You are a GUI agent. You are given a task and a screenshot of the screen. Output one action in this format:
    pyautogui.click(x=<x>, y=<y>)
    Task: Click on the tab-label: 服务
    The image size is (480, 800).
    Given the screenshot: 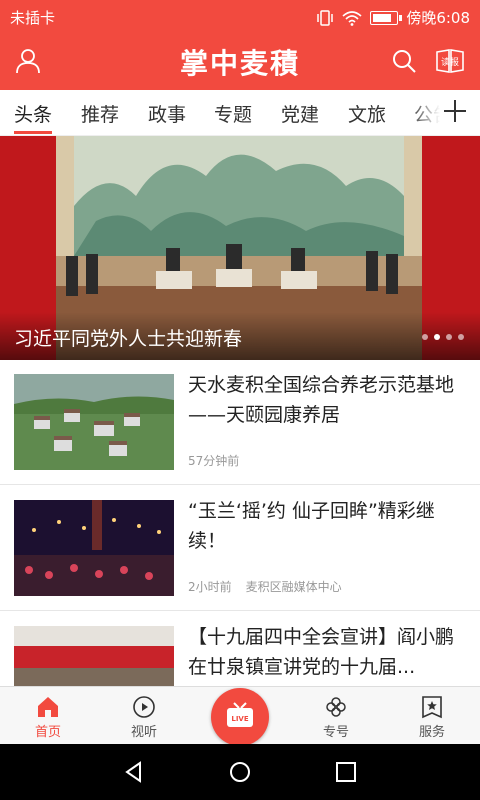 What is the action you would take?
    pyautogui.click(x=431, y=732)
    